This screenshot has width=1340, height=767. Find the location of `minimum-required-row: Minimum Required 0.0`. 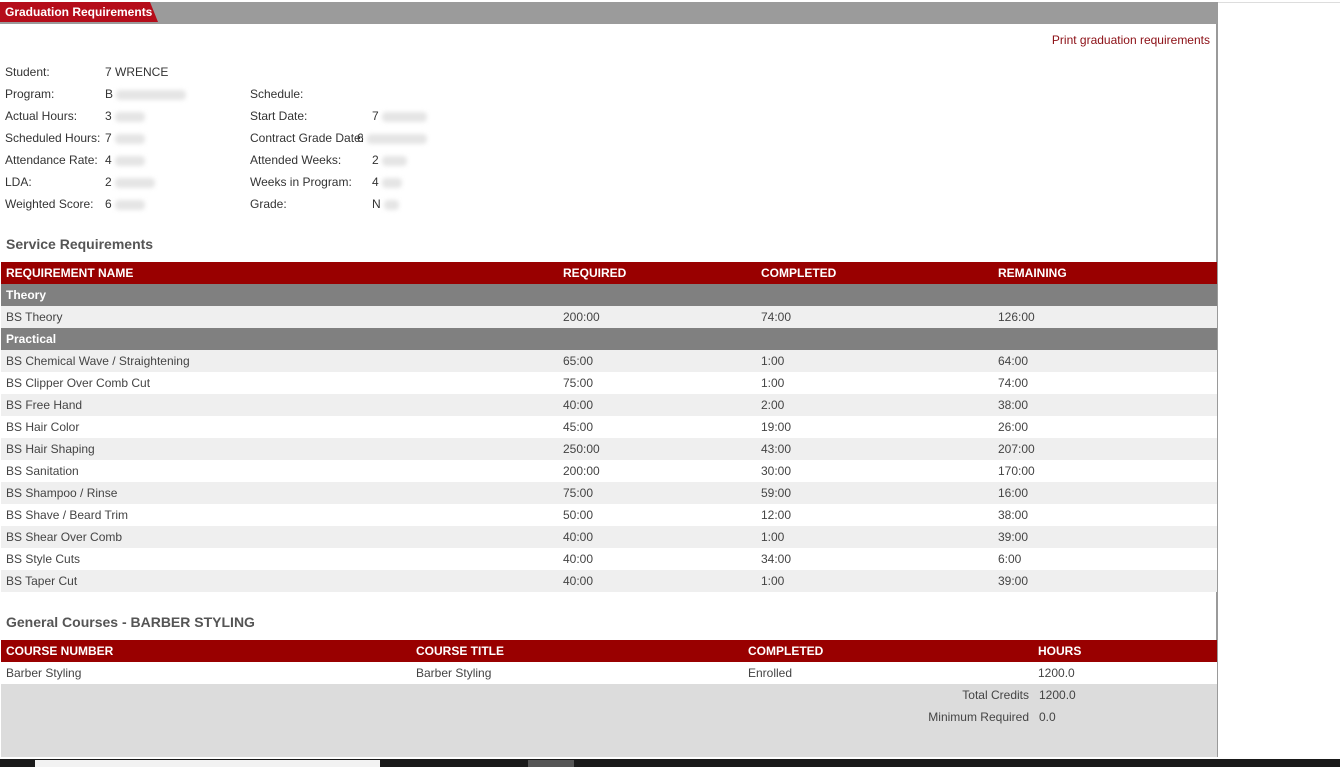

minimum-required-row: Minimum Required 0.0 is located at coordinates (609, 717).